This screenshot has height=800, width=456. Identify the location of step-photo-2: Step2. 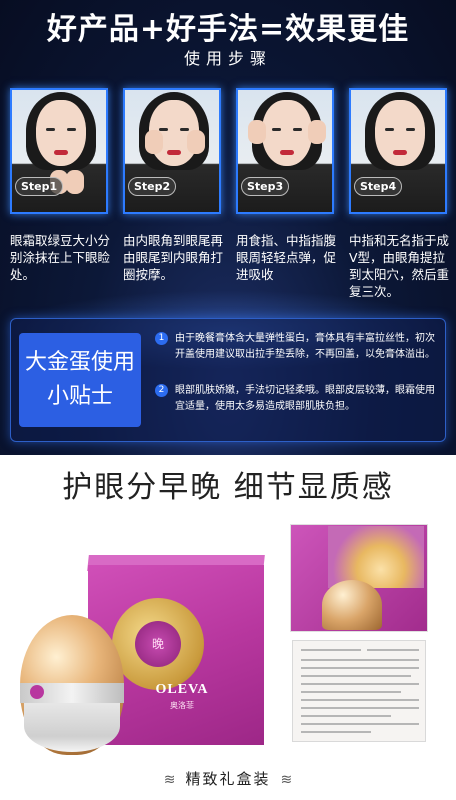
(172, 151).